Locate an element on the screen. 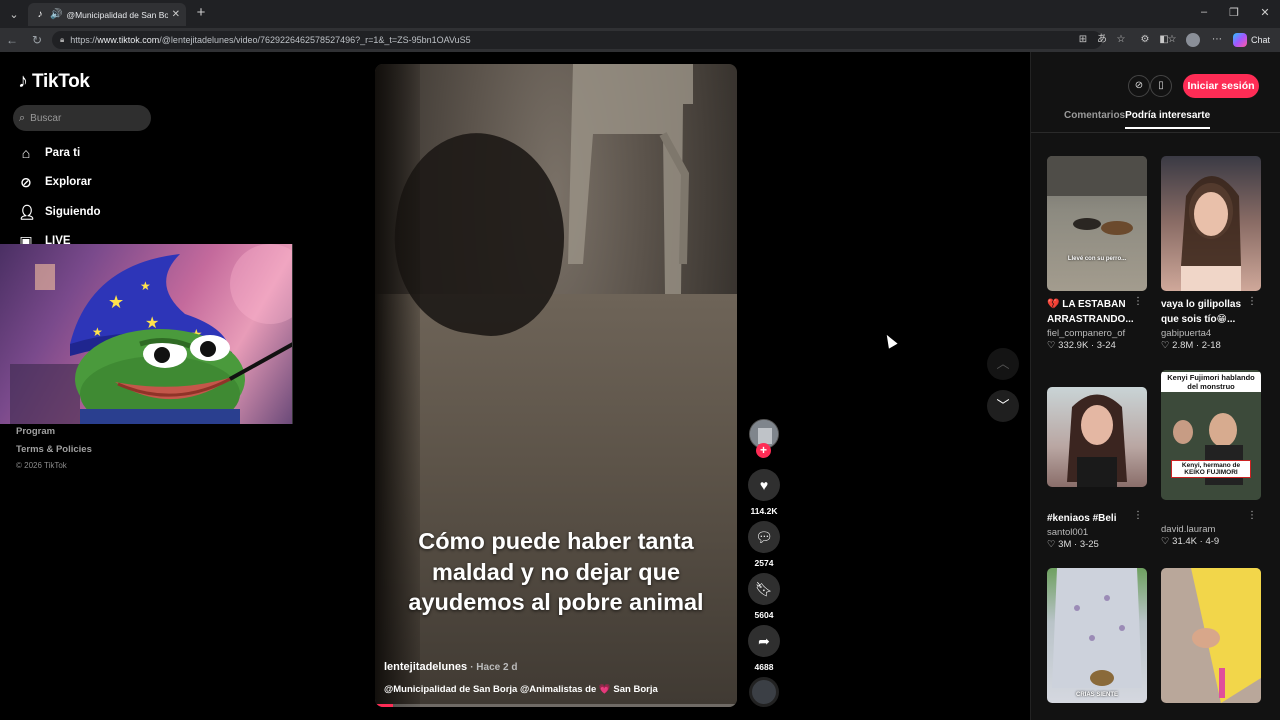 The image size is (1280, 720). favorite-star-icon: ☆ is located at coordinates (1121, 40).